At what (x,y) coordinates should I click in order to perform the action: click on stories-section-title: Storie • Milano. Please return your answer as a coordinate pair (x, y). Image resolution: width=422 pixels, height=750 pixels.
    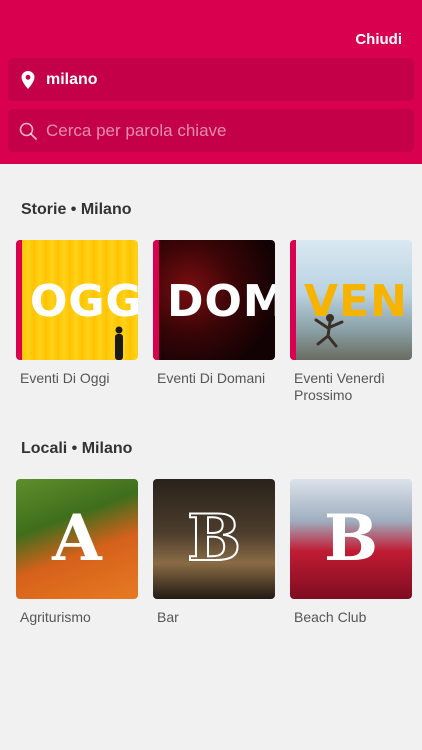
    Looking at the image, I should click on (76, 209).